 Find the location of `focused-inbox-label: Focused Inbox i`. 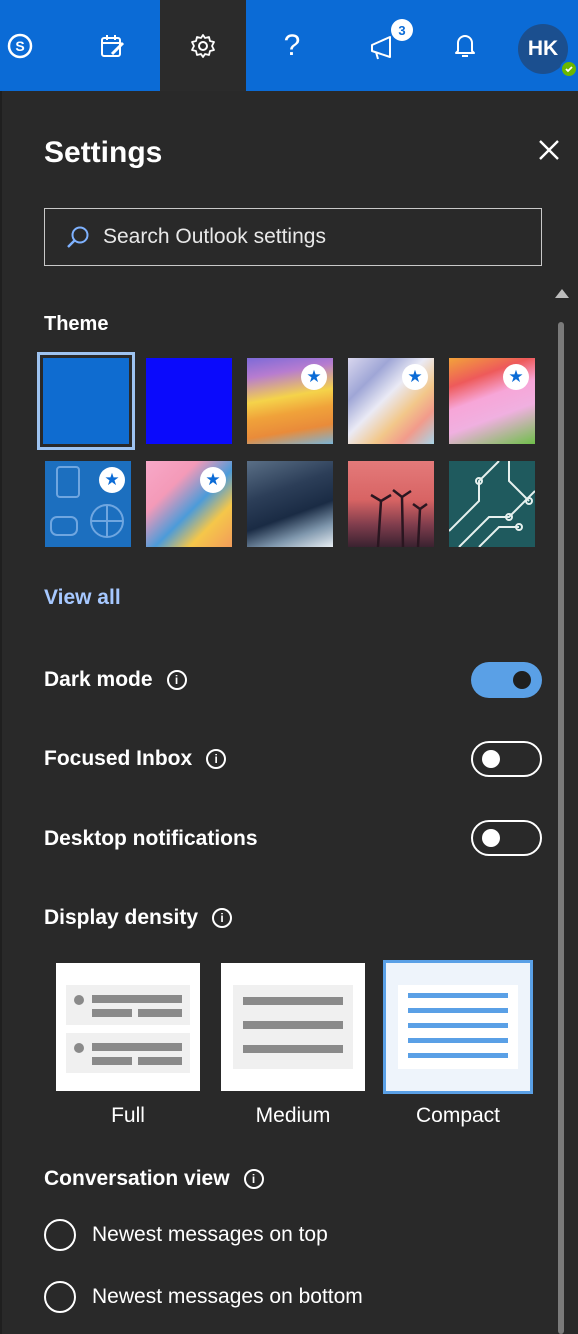

focused-inbox-label: Focused Inbox i is located at coordinates (135, 759).